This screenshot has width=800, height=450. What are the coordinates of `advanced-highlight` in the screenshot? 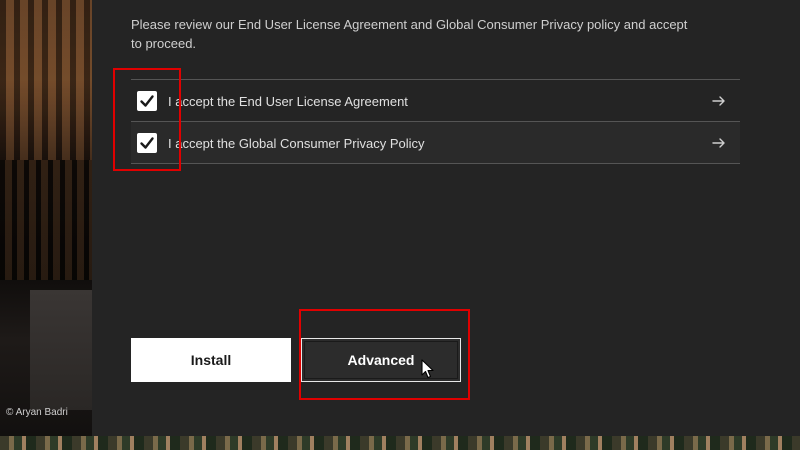 It's located at (384, 354).